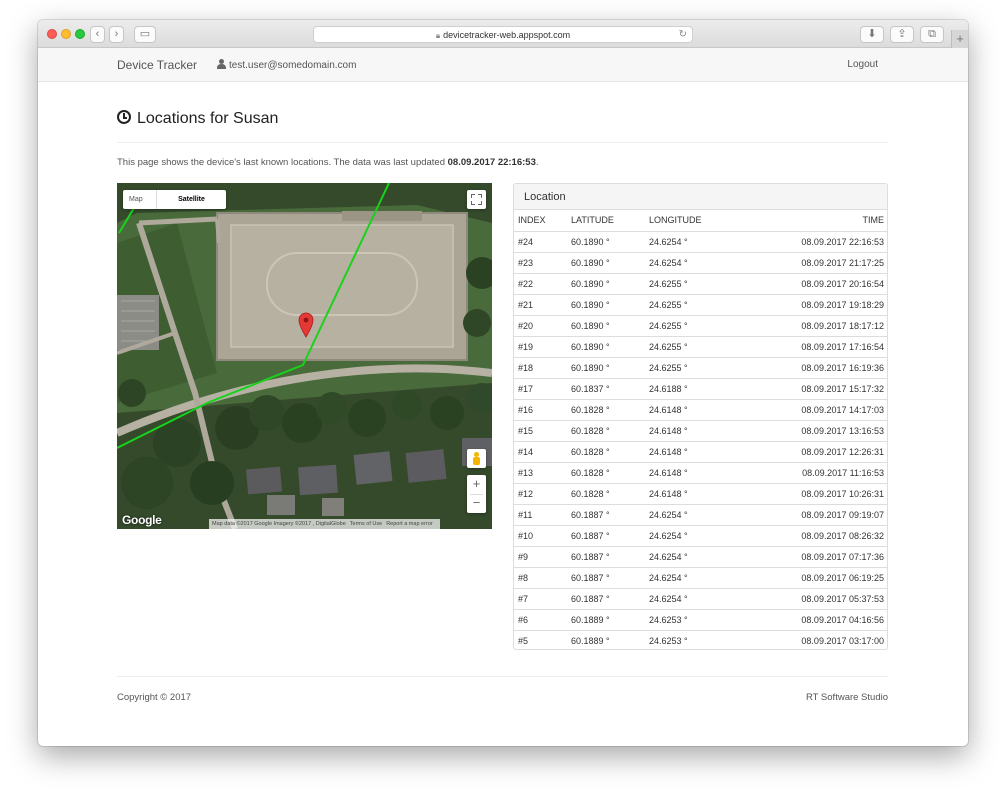  I want to click on table-row: #21 60.1890 ° 24.6255 ° 08.09.2017 19:18:29, so click(700, 305).